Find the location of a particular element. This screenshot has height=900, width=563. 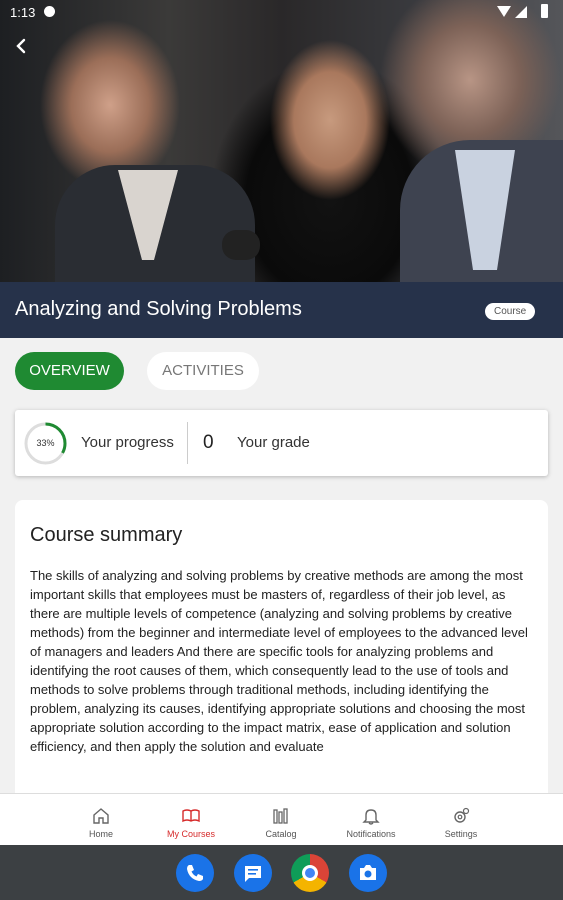

nav-home: Home is located at coordinates (101, 820).